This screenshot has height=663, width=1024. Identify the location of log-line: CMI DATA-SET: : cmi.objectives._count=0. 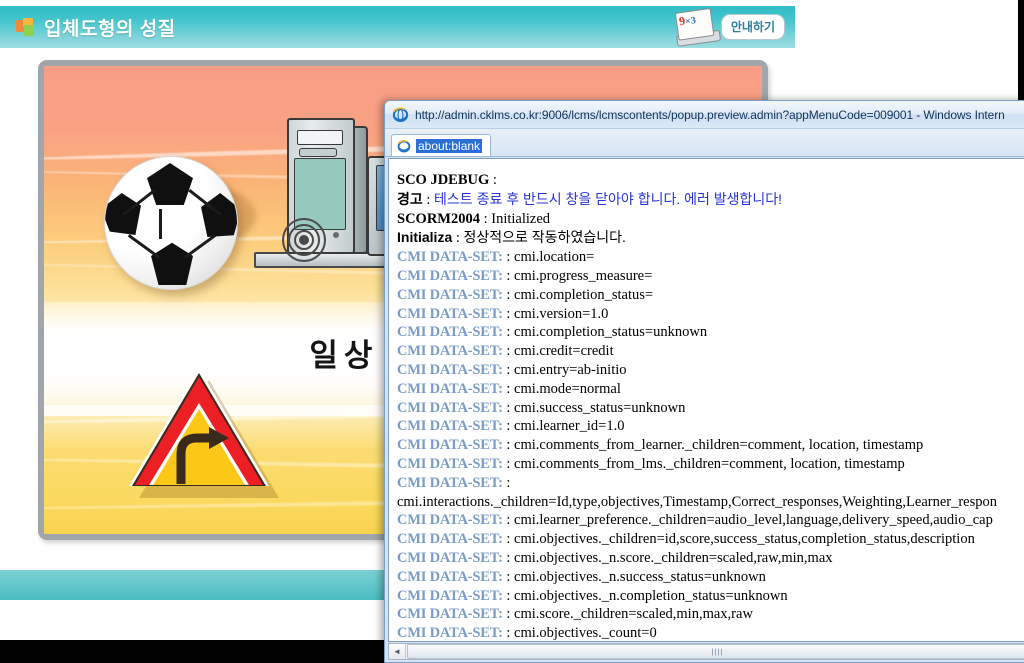
(709, 633).